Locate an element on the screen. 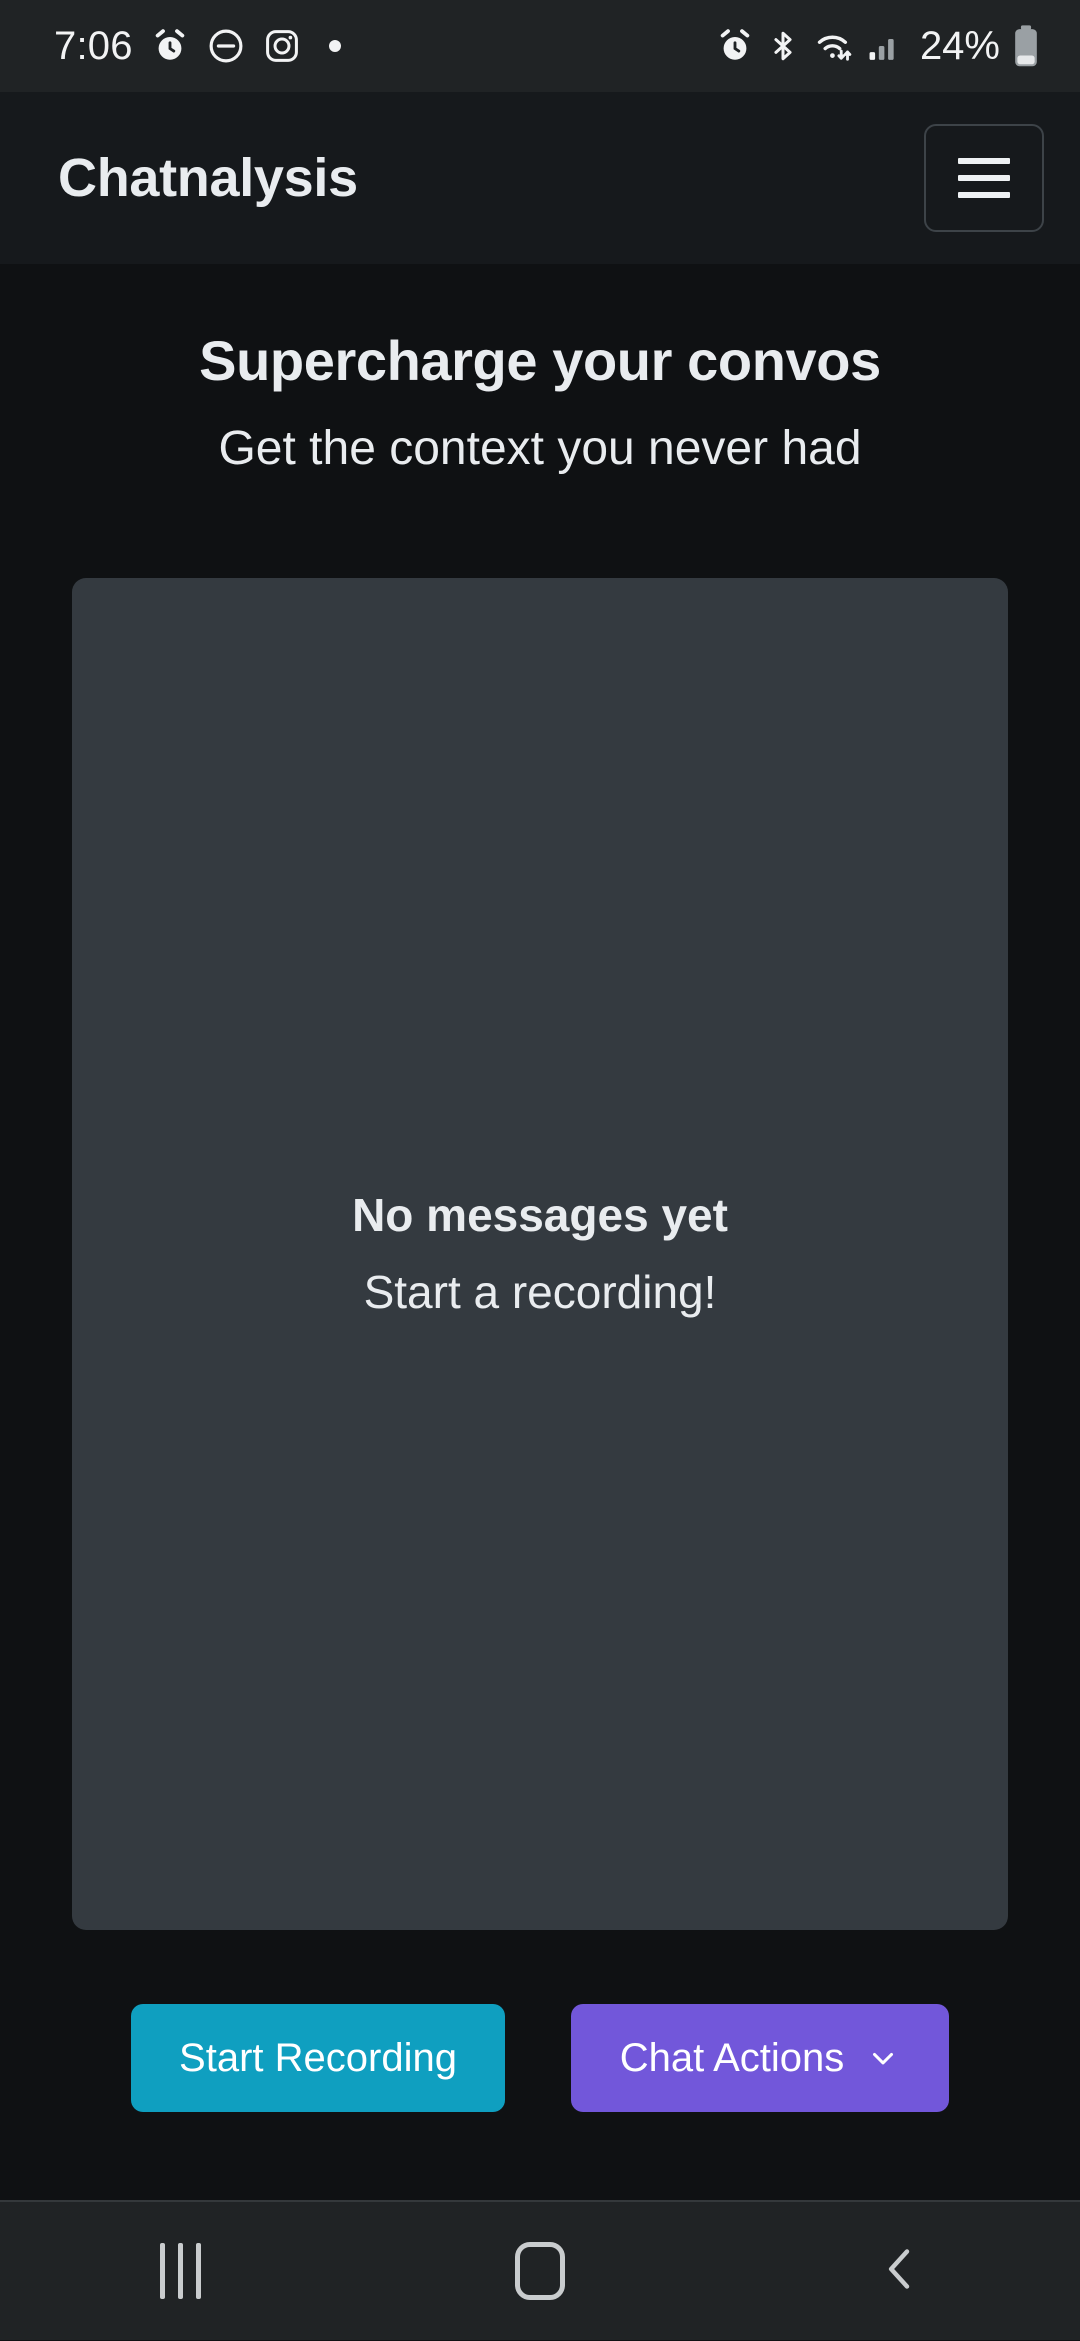  chat-actions-label: Chat Actions is located at coordinates (732, 2058).